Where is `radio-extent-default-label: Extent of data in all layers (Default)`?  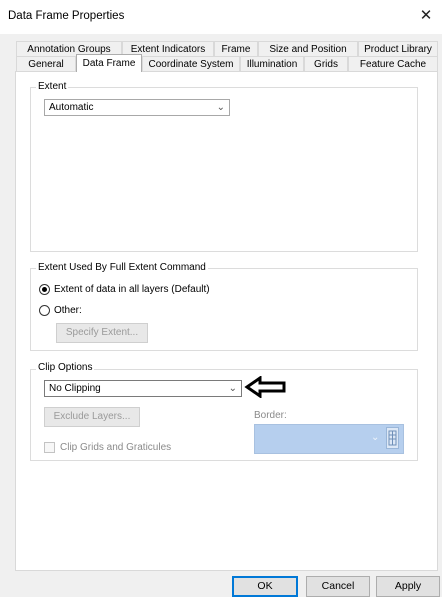 radio-extent-default-label: Extent of data in all layers (Default) is located at coordinates (132, 289).